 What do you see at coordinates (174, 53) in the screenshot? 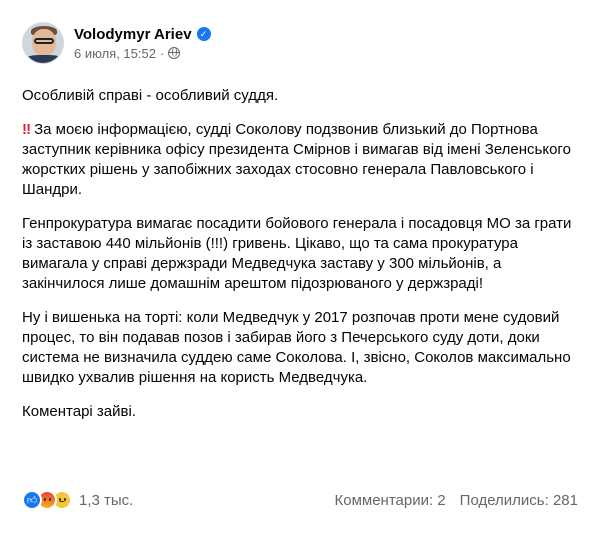
I see `public-globe-icon` at bounding box center [174, 53].